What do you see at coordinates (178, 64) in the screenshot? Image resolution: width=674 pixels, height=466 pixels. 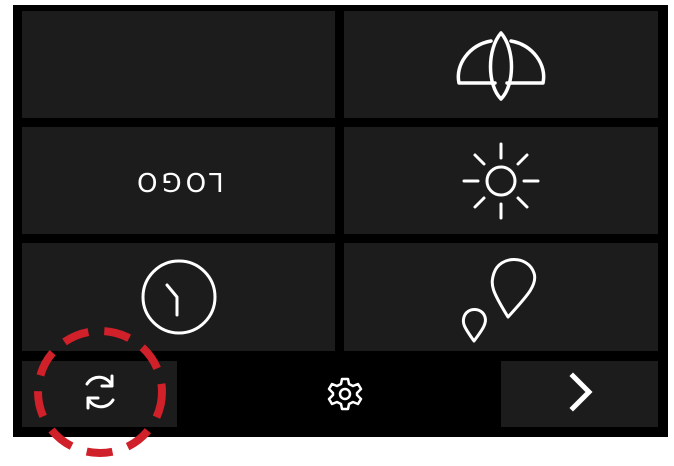 I see `empty-tile` at bounding box center [178, 64].